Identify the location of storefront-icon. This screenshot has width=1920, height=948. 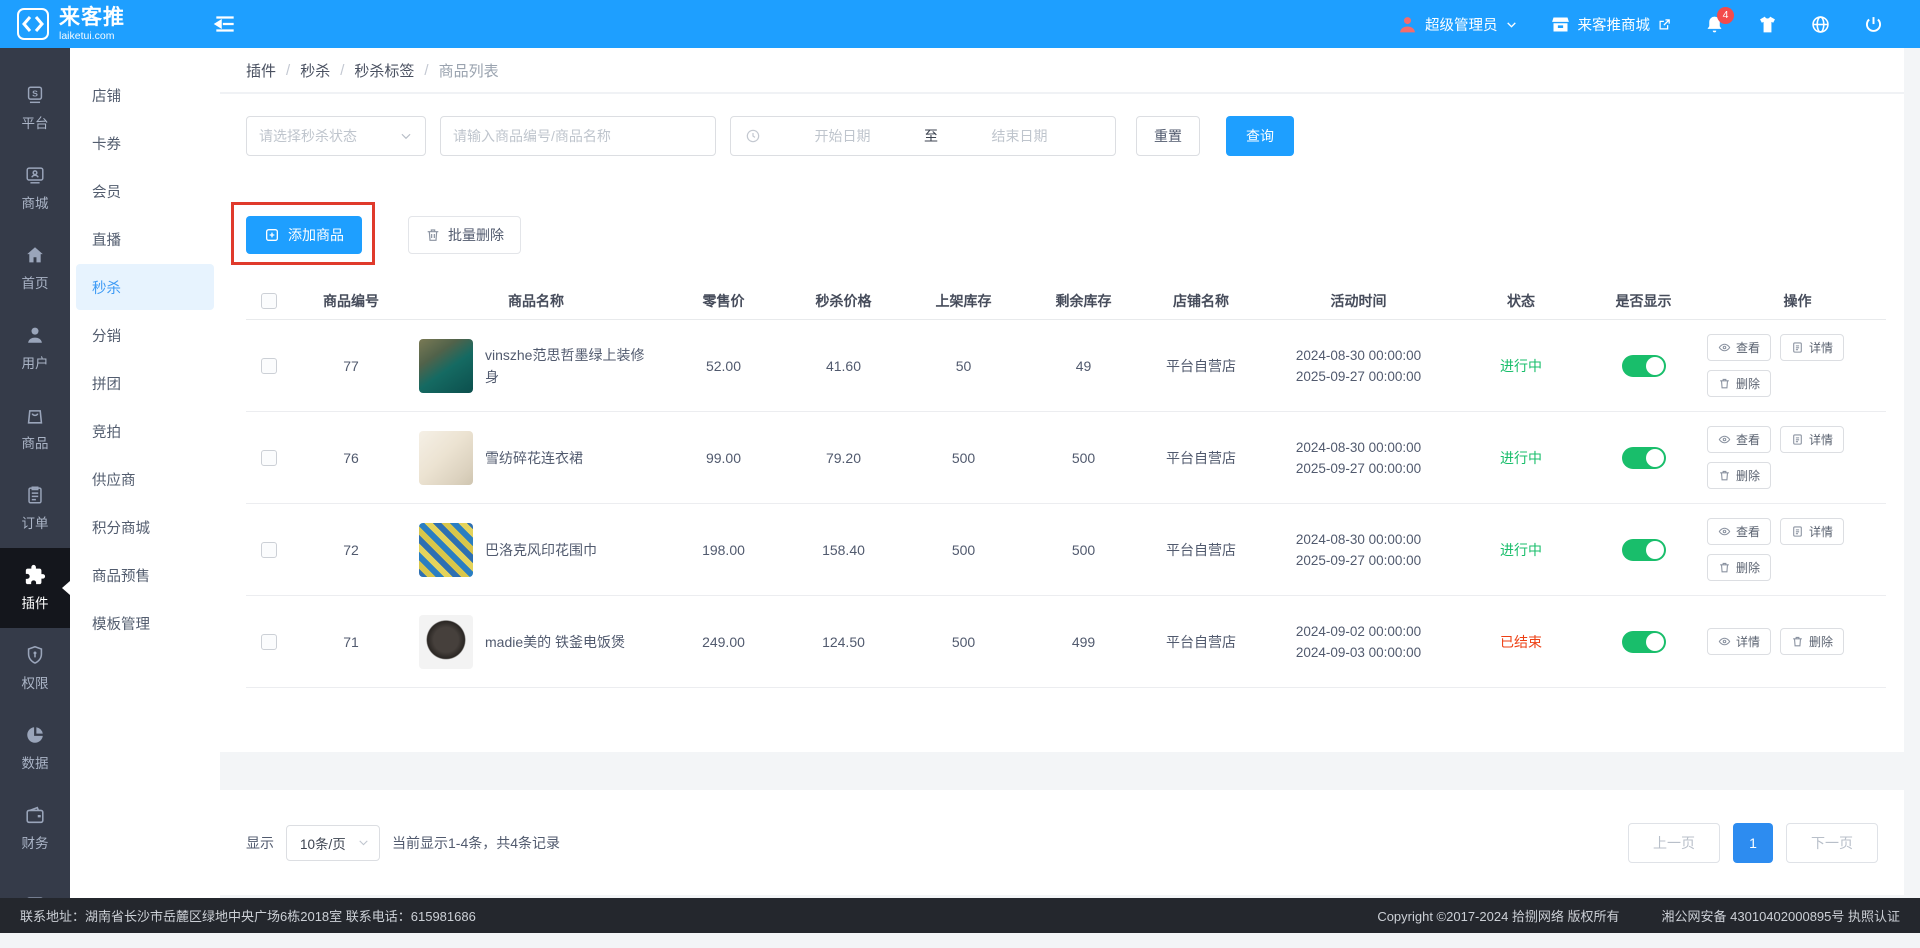
(1560, 24).